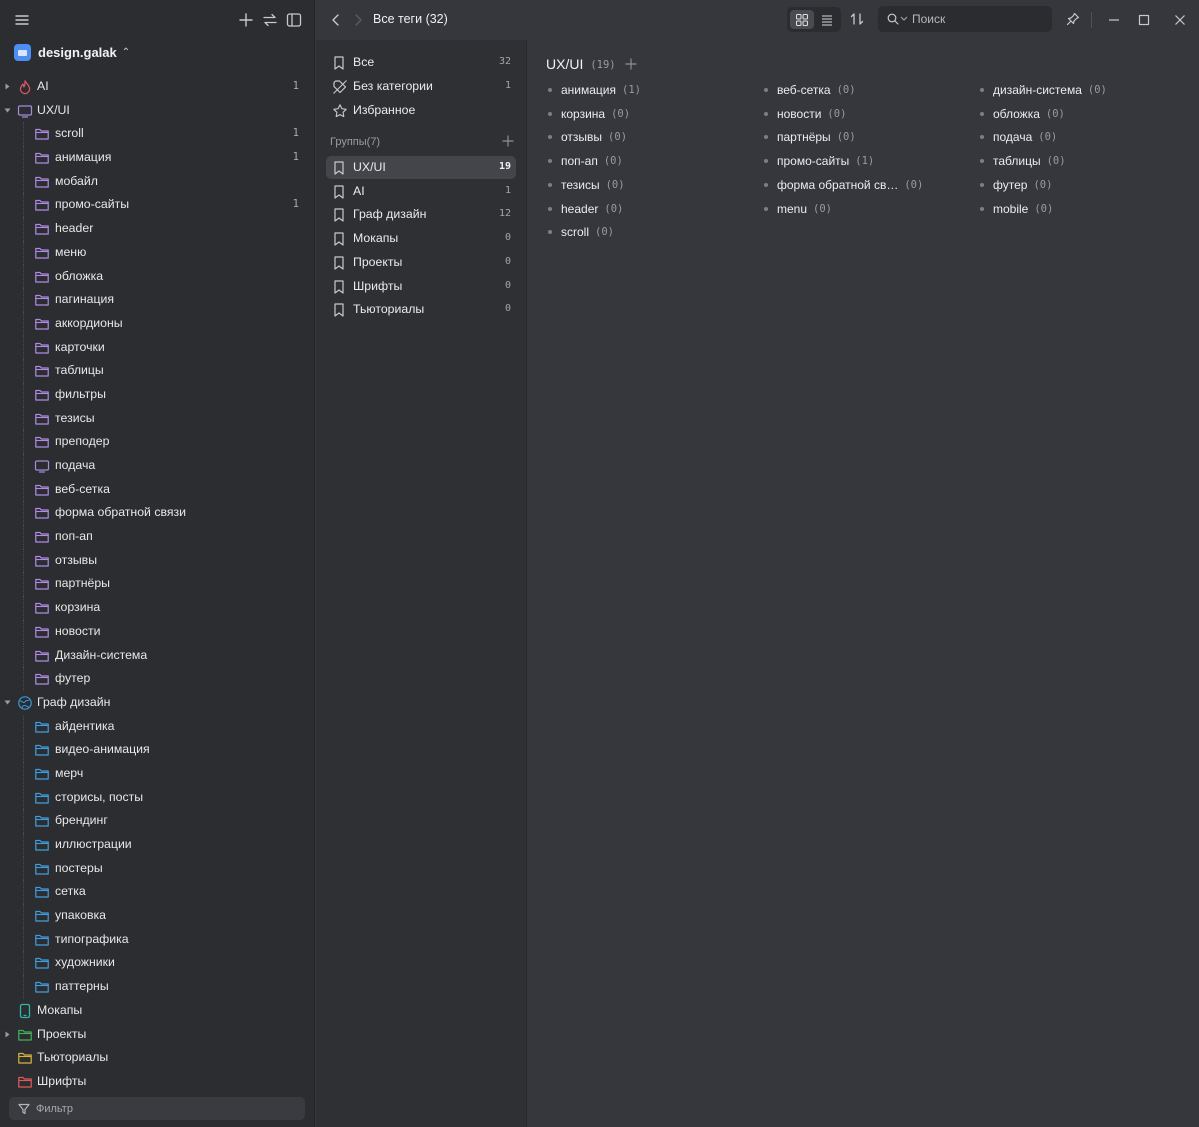 This screenshot has width=1199, height=1127. Describe the element at coordinates (157, 347) in the screenshot. I see `sidebar-item-карточки: карточки` at that location.